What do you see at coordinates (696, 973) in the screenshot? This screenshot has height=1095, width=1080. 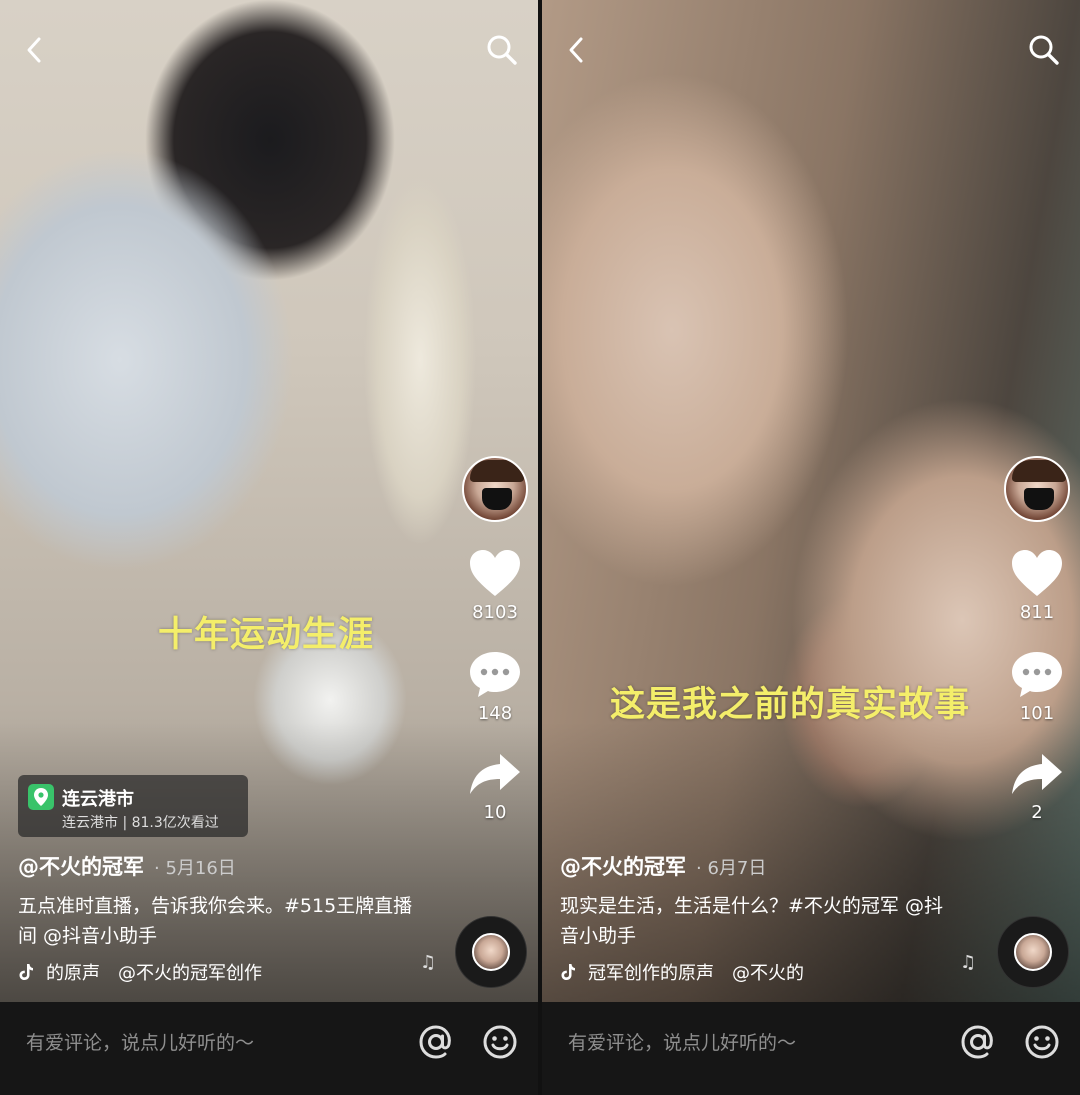 I see `music-title: 冠军创作的原声 @不火的` at bounding box center [696, 973].